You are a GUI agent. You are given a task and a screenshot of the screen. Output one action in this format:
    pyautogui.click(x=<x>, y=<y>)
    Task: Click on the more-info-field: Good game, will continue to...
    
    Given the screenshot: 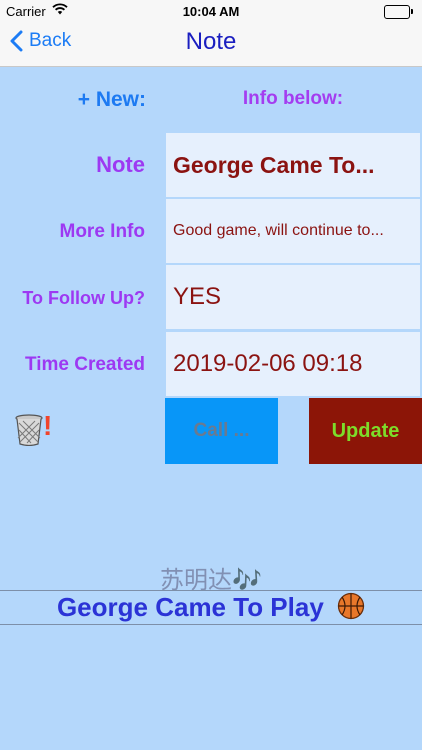 What is the action you would take?
    pyautogui.click(x=293, y=231)
    